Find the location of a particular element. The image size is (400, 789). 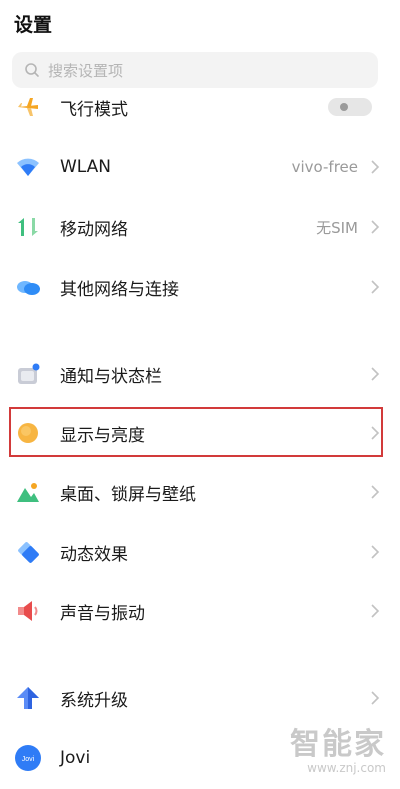

page-title: 设置 is located at coordinates (33, 25).